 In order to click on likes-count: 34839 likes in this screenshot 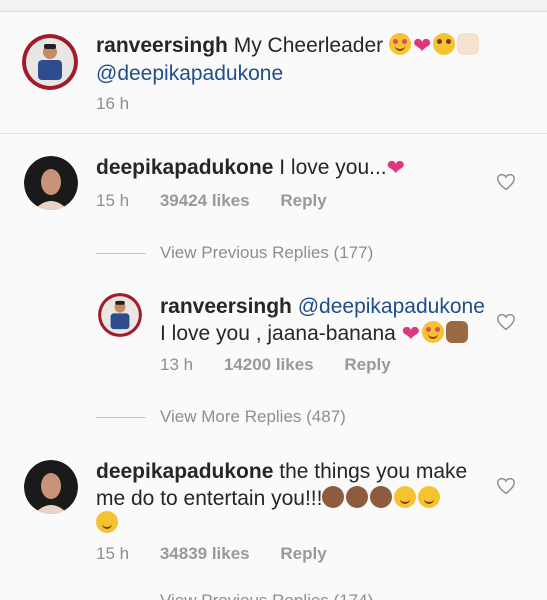, I will do `click(205, 553)`.